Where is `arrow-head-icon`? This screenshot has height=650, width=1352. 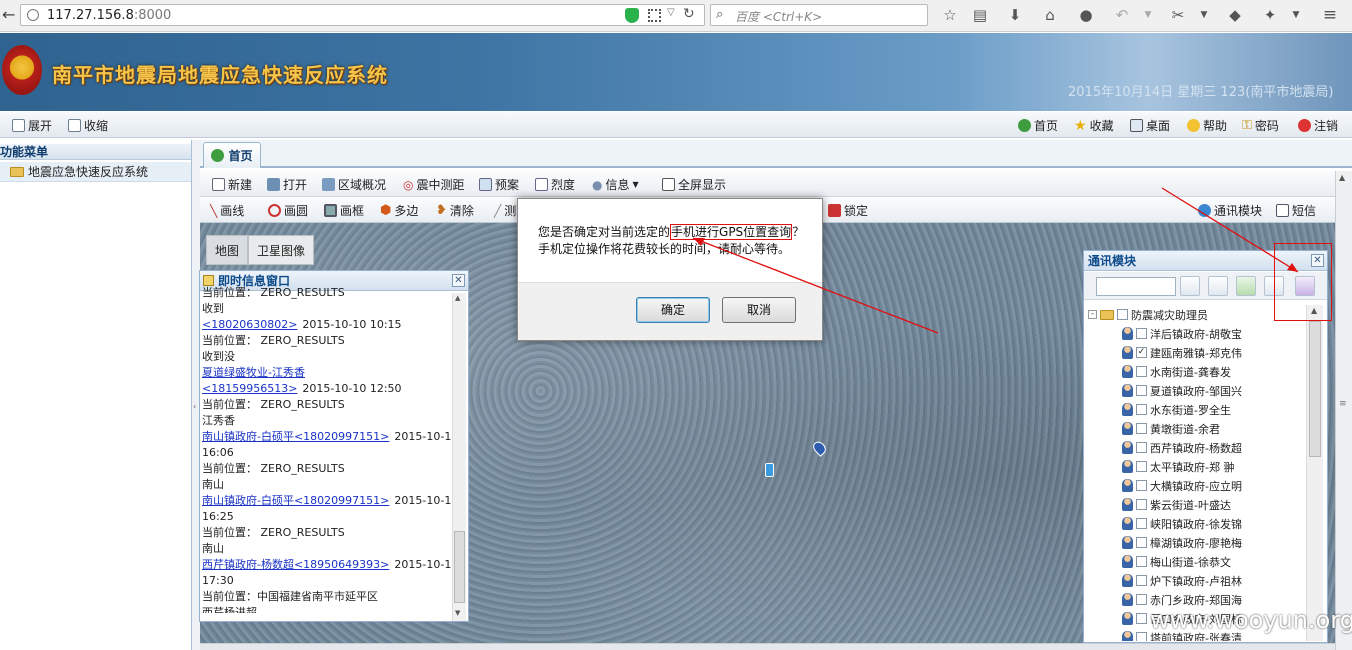
arrow-head-icon is located at coordinates (1292, 267).